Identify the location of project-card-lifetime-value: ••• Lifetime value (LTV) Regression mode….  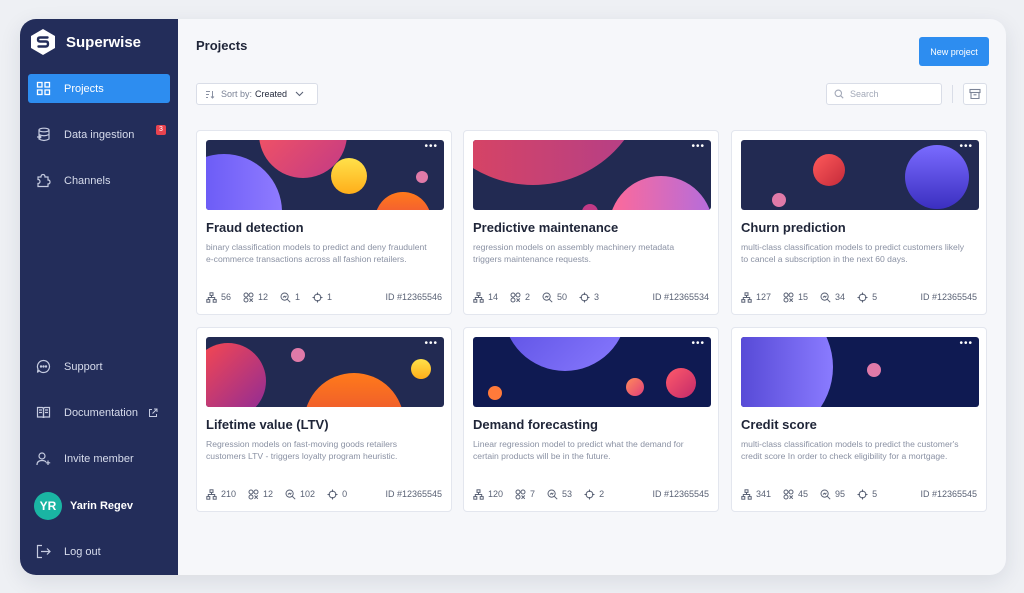
(324, 419).